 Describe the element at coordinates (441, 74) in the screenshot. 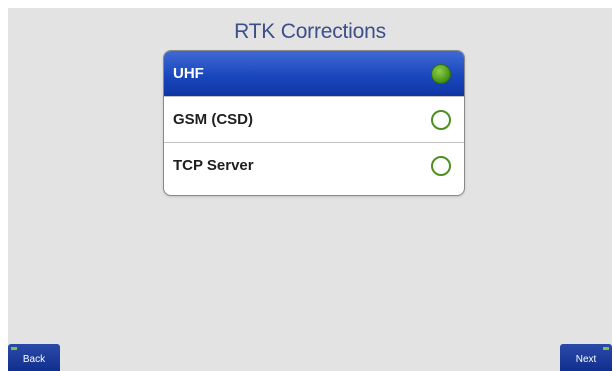

I see `radio-selected-icon` at that location.